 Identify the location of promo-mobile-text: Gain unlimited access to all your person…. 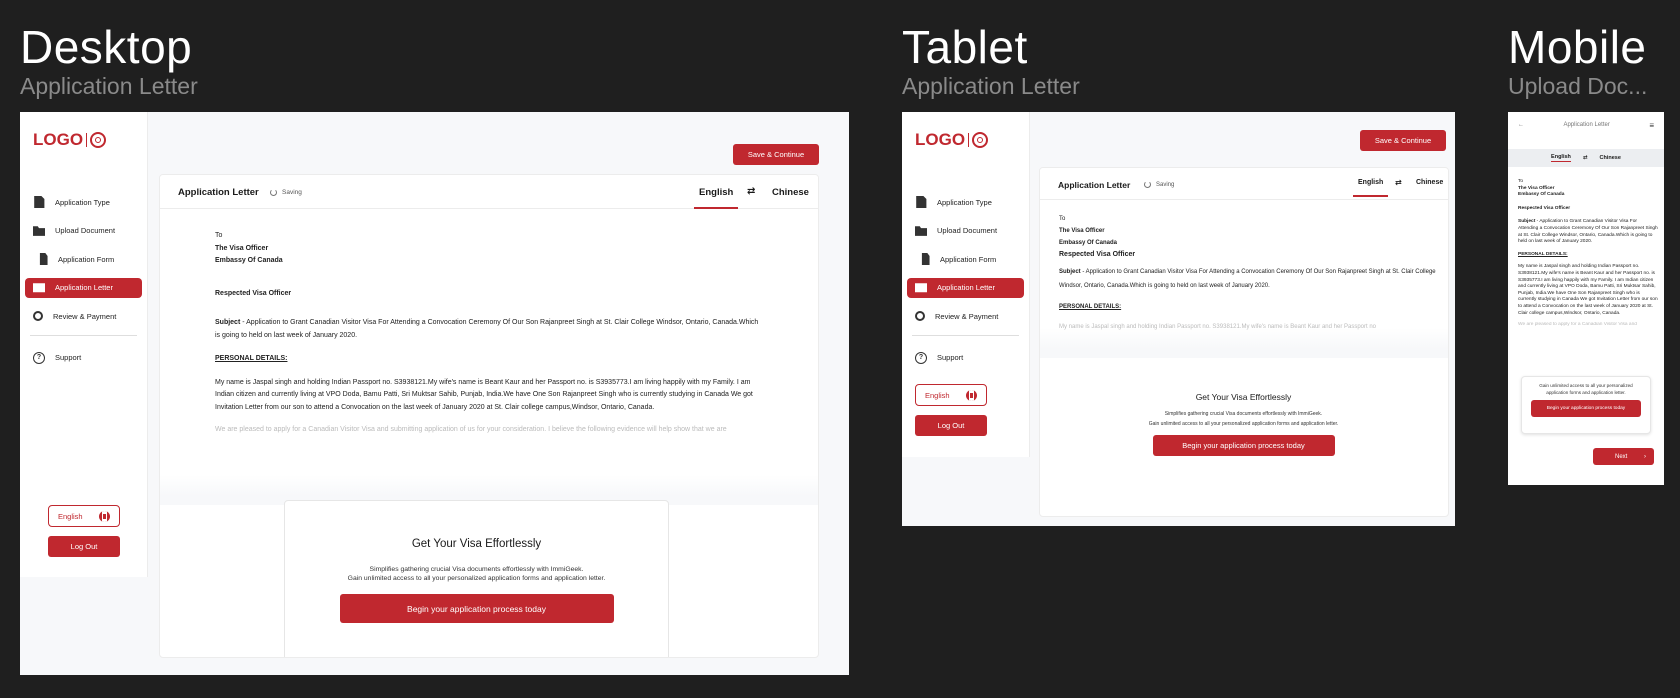
(1586, 389).